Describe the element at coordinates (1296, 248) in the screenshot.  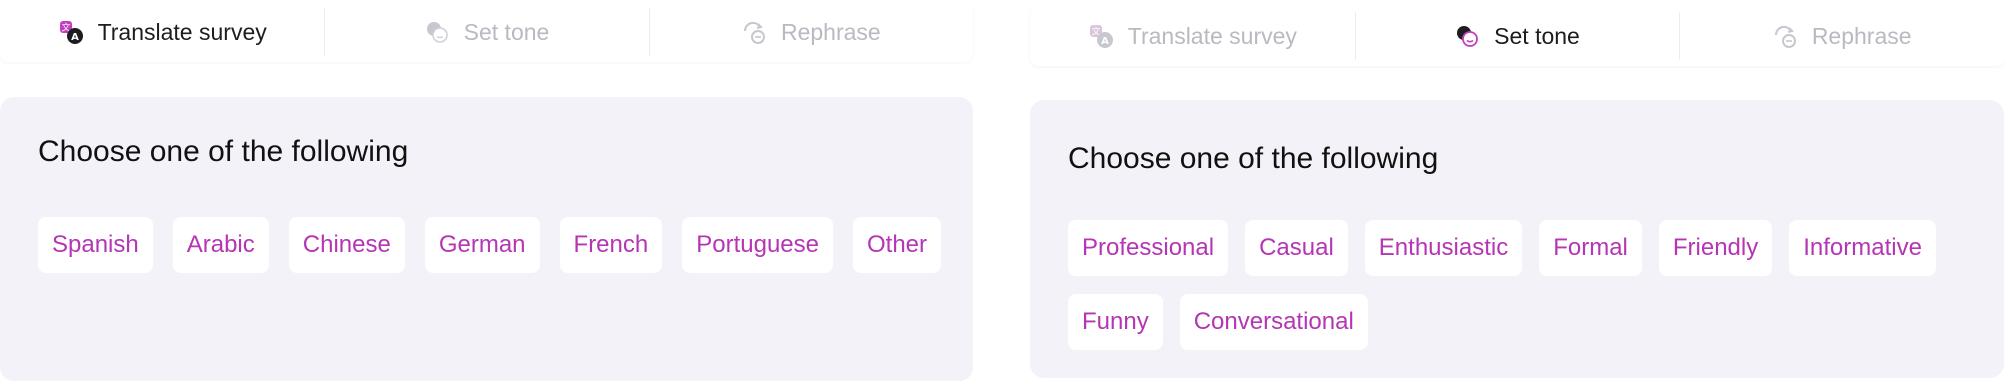
I see `option-chip-casual: Casual` at that location.